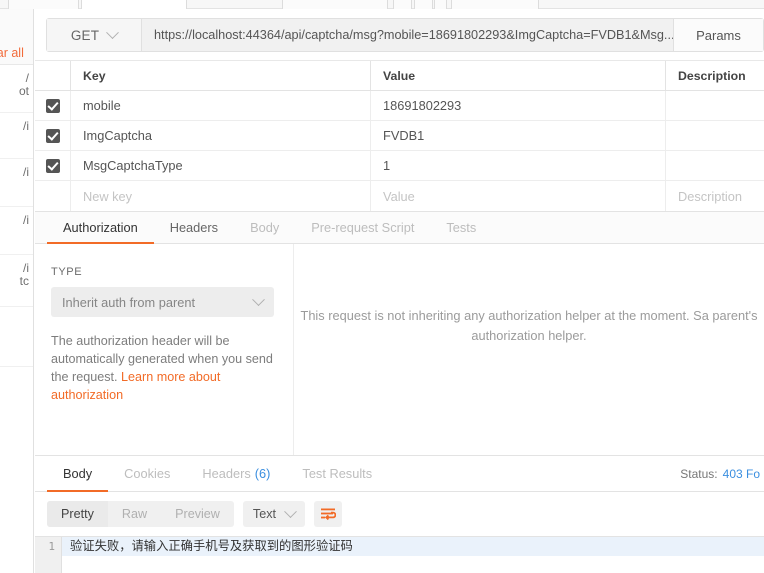 This screenshot has height=573, width=764. Describe the element at coordinates (221, 105) in the screenshot. I see `row-key: mobile` at that location.